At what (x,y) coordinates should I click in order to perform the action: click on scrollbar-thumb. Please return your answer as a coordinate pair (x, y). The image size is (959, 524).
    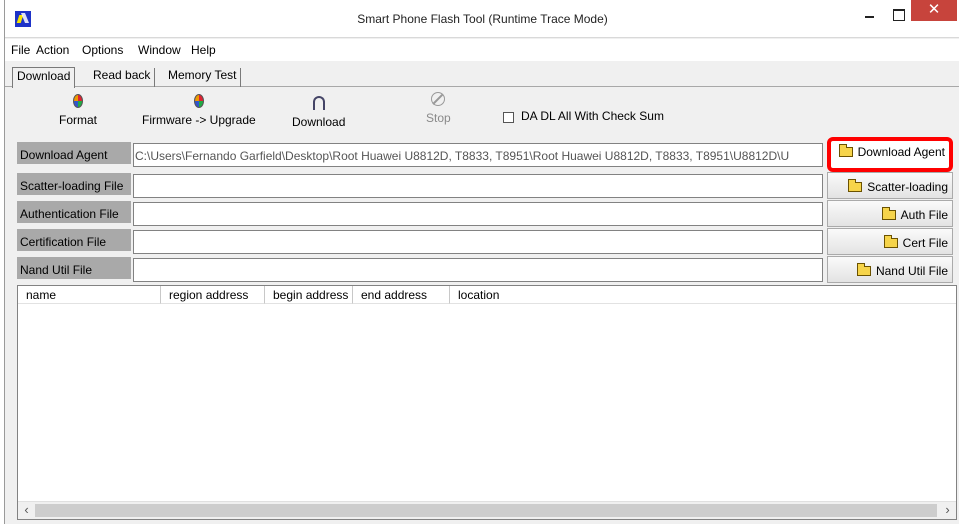
    Looking at the image, I should click on (486, 510).